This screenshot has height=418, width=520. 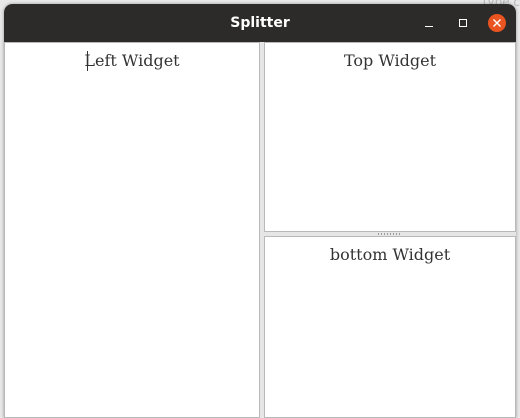 I want to click on top-widget-label: Top Widget, so click(x=390, y=60).